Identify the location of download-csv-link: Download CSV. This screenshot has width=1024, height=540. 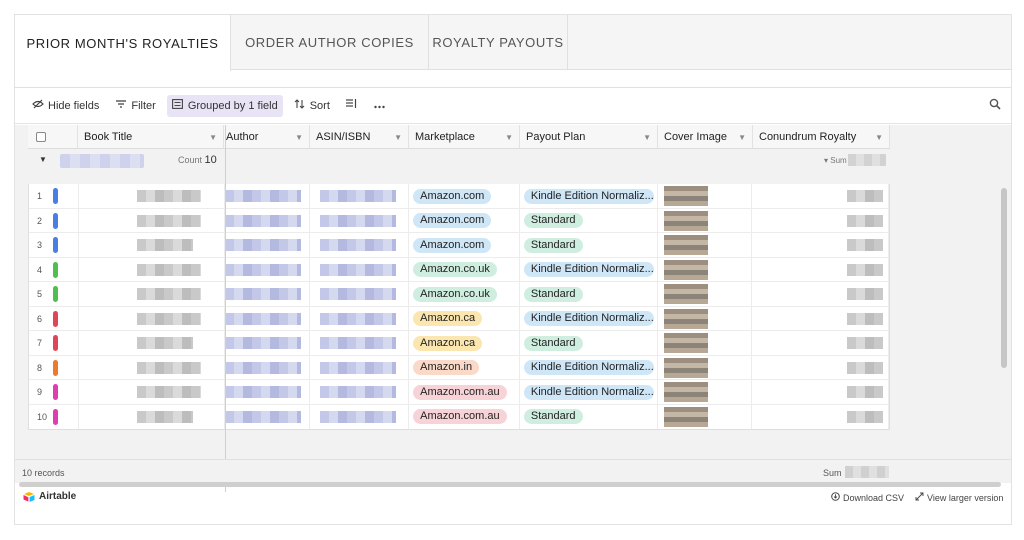
(867, 497).